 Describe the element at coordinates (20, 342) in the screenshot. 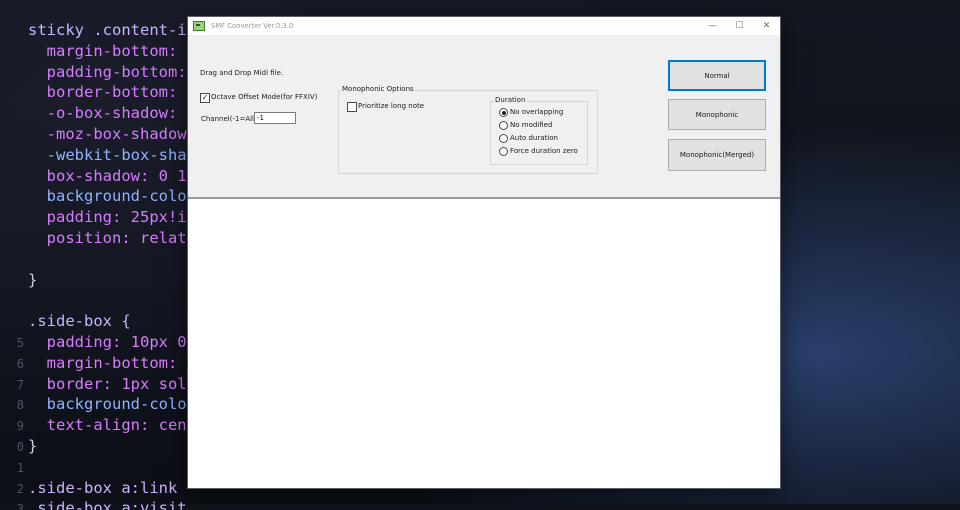

I see `line-number: 5` at that location.